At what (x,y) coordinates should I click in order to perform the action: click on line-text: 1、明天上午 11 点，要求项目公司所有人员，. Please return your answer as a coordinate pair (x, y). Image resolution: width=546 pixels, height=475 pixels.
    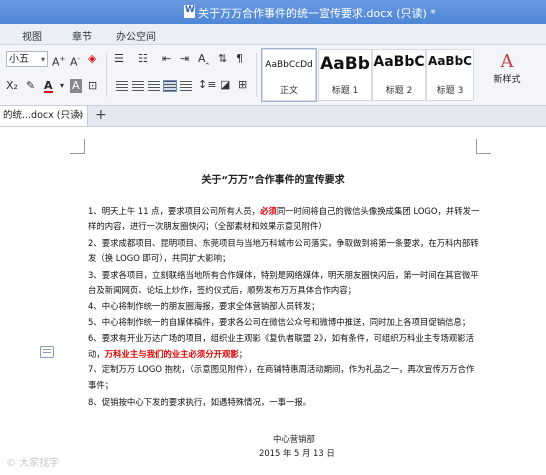
    Looking at the image, I should click on (174, 211).